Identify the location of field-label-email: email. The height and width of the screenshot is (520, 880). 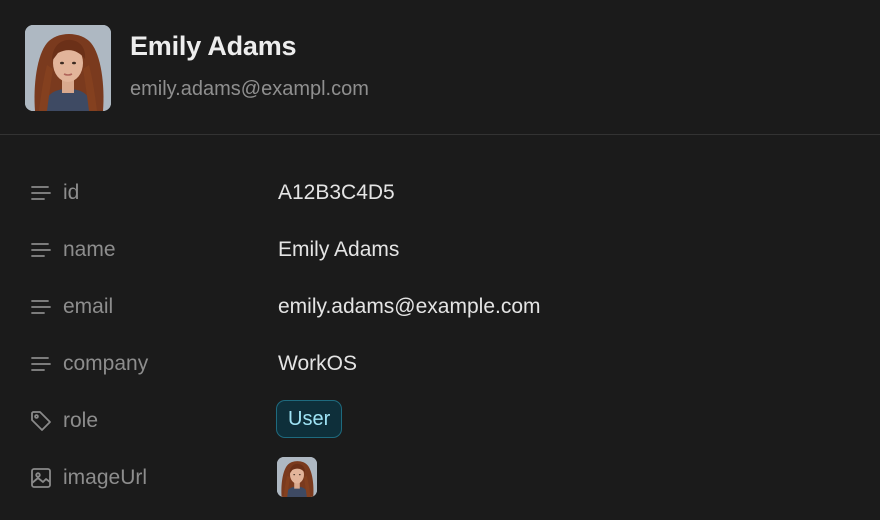
(88, 306).